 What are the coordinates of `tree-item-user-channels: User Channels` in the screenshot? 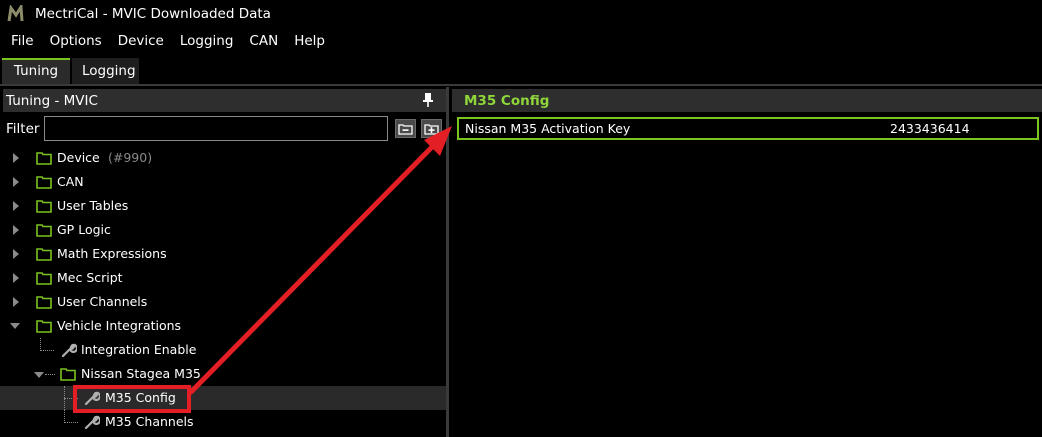 It's located at (223, 302).